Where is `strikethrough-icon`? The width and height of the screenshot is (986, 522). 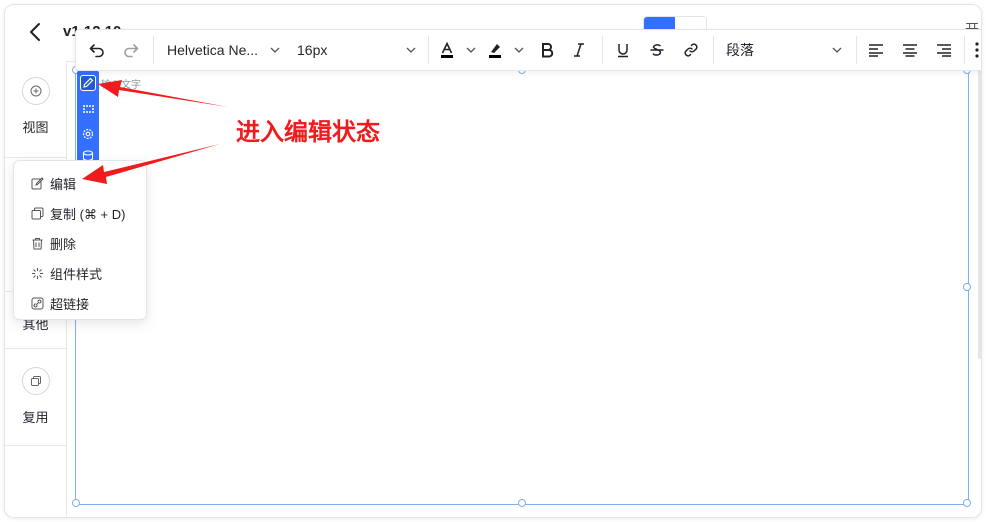 strikethrough-icon is located at coordinates (657, 50).